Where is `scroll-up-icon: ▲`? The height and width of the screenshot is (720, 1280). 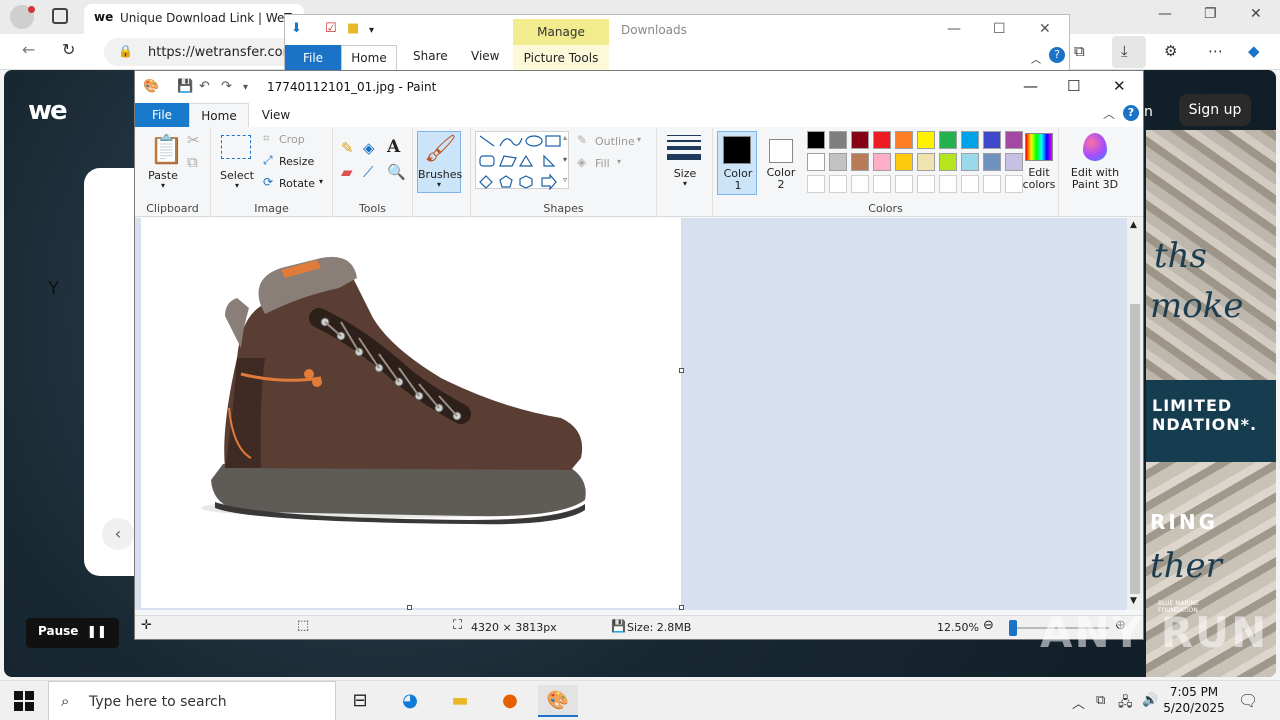 scroll-up-icon: ▲ is located at coordinates (1133, 225).